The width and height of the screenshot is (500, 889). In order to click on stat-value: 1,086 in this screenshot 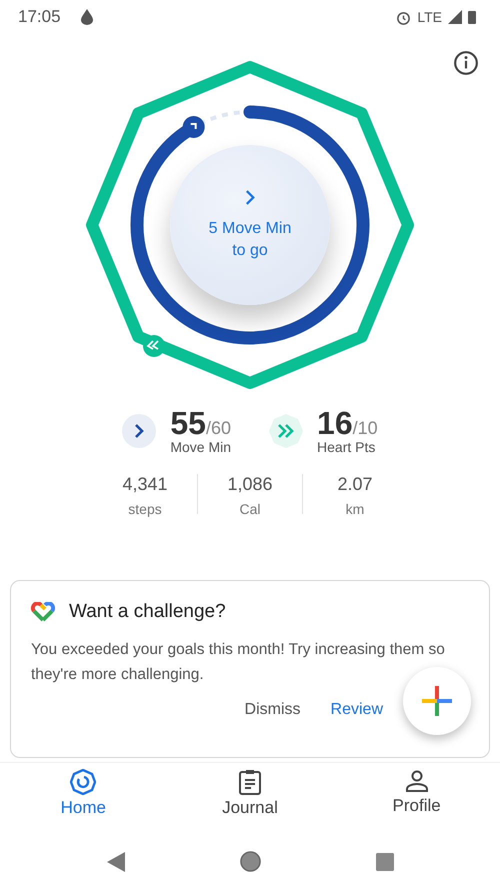, I will do `click(250, 484)`.